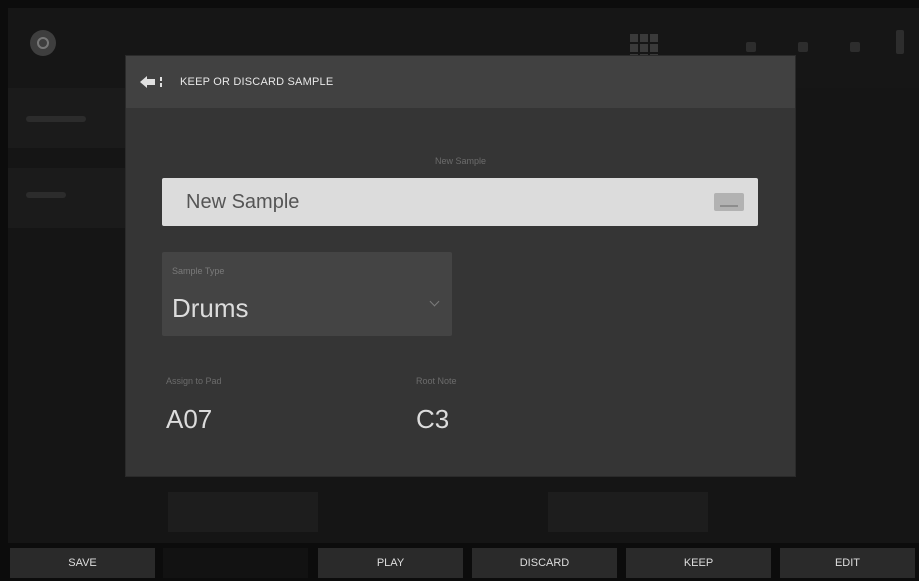 This screenshot has width=919, height=581. I want to click on sample-name-field: New Sample, so click(460, 202).